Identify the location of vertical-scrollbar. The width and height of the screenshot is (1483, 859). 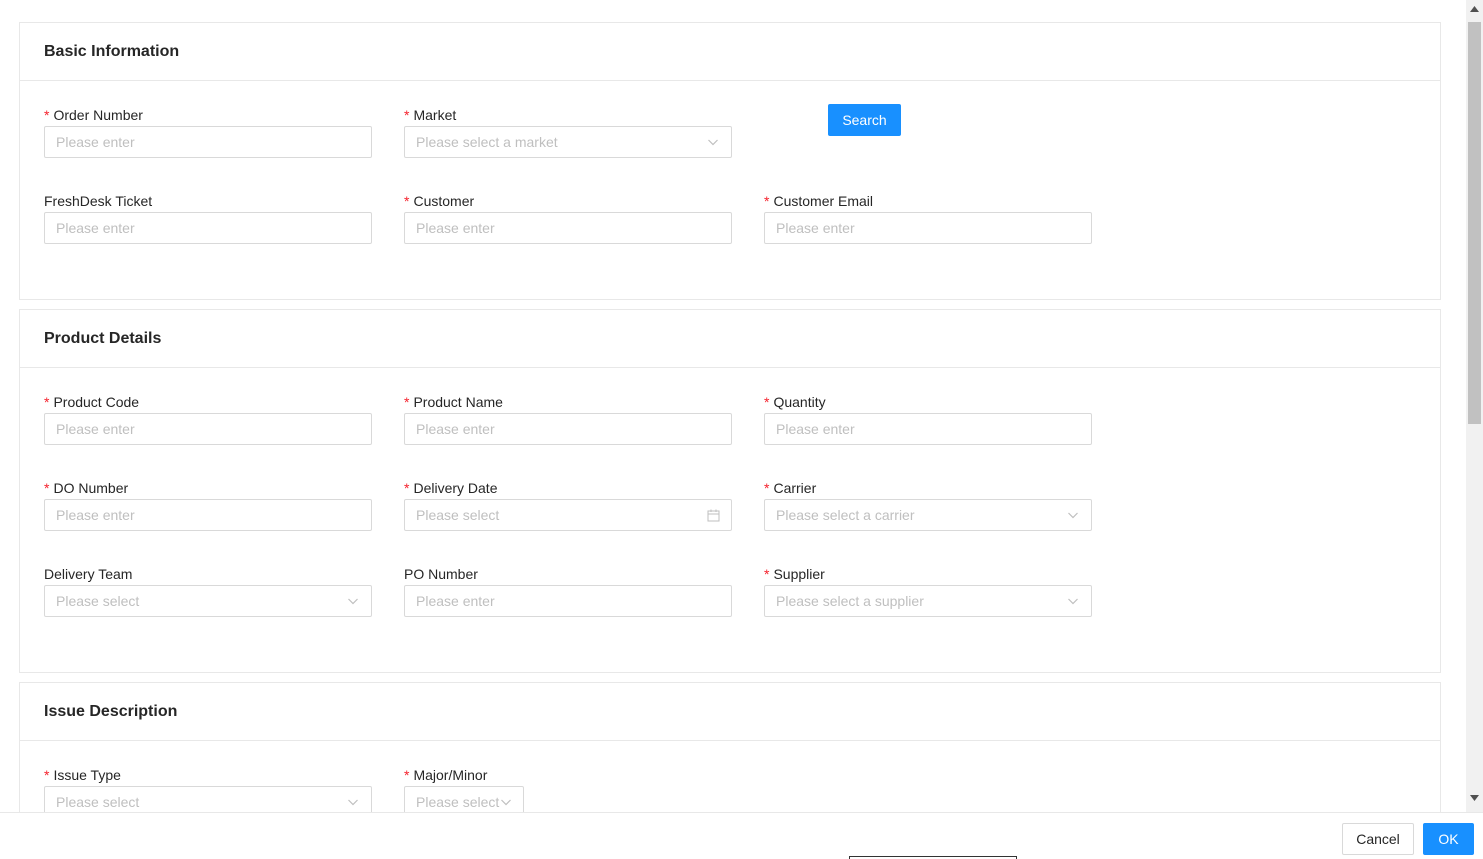
(1474, 406).